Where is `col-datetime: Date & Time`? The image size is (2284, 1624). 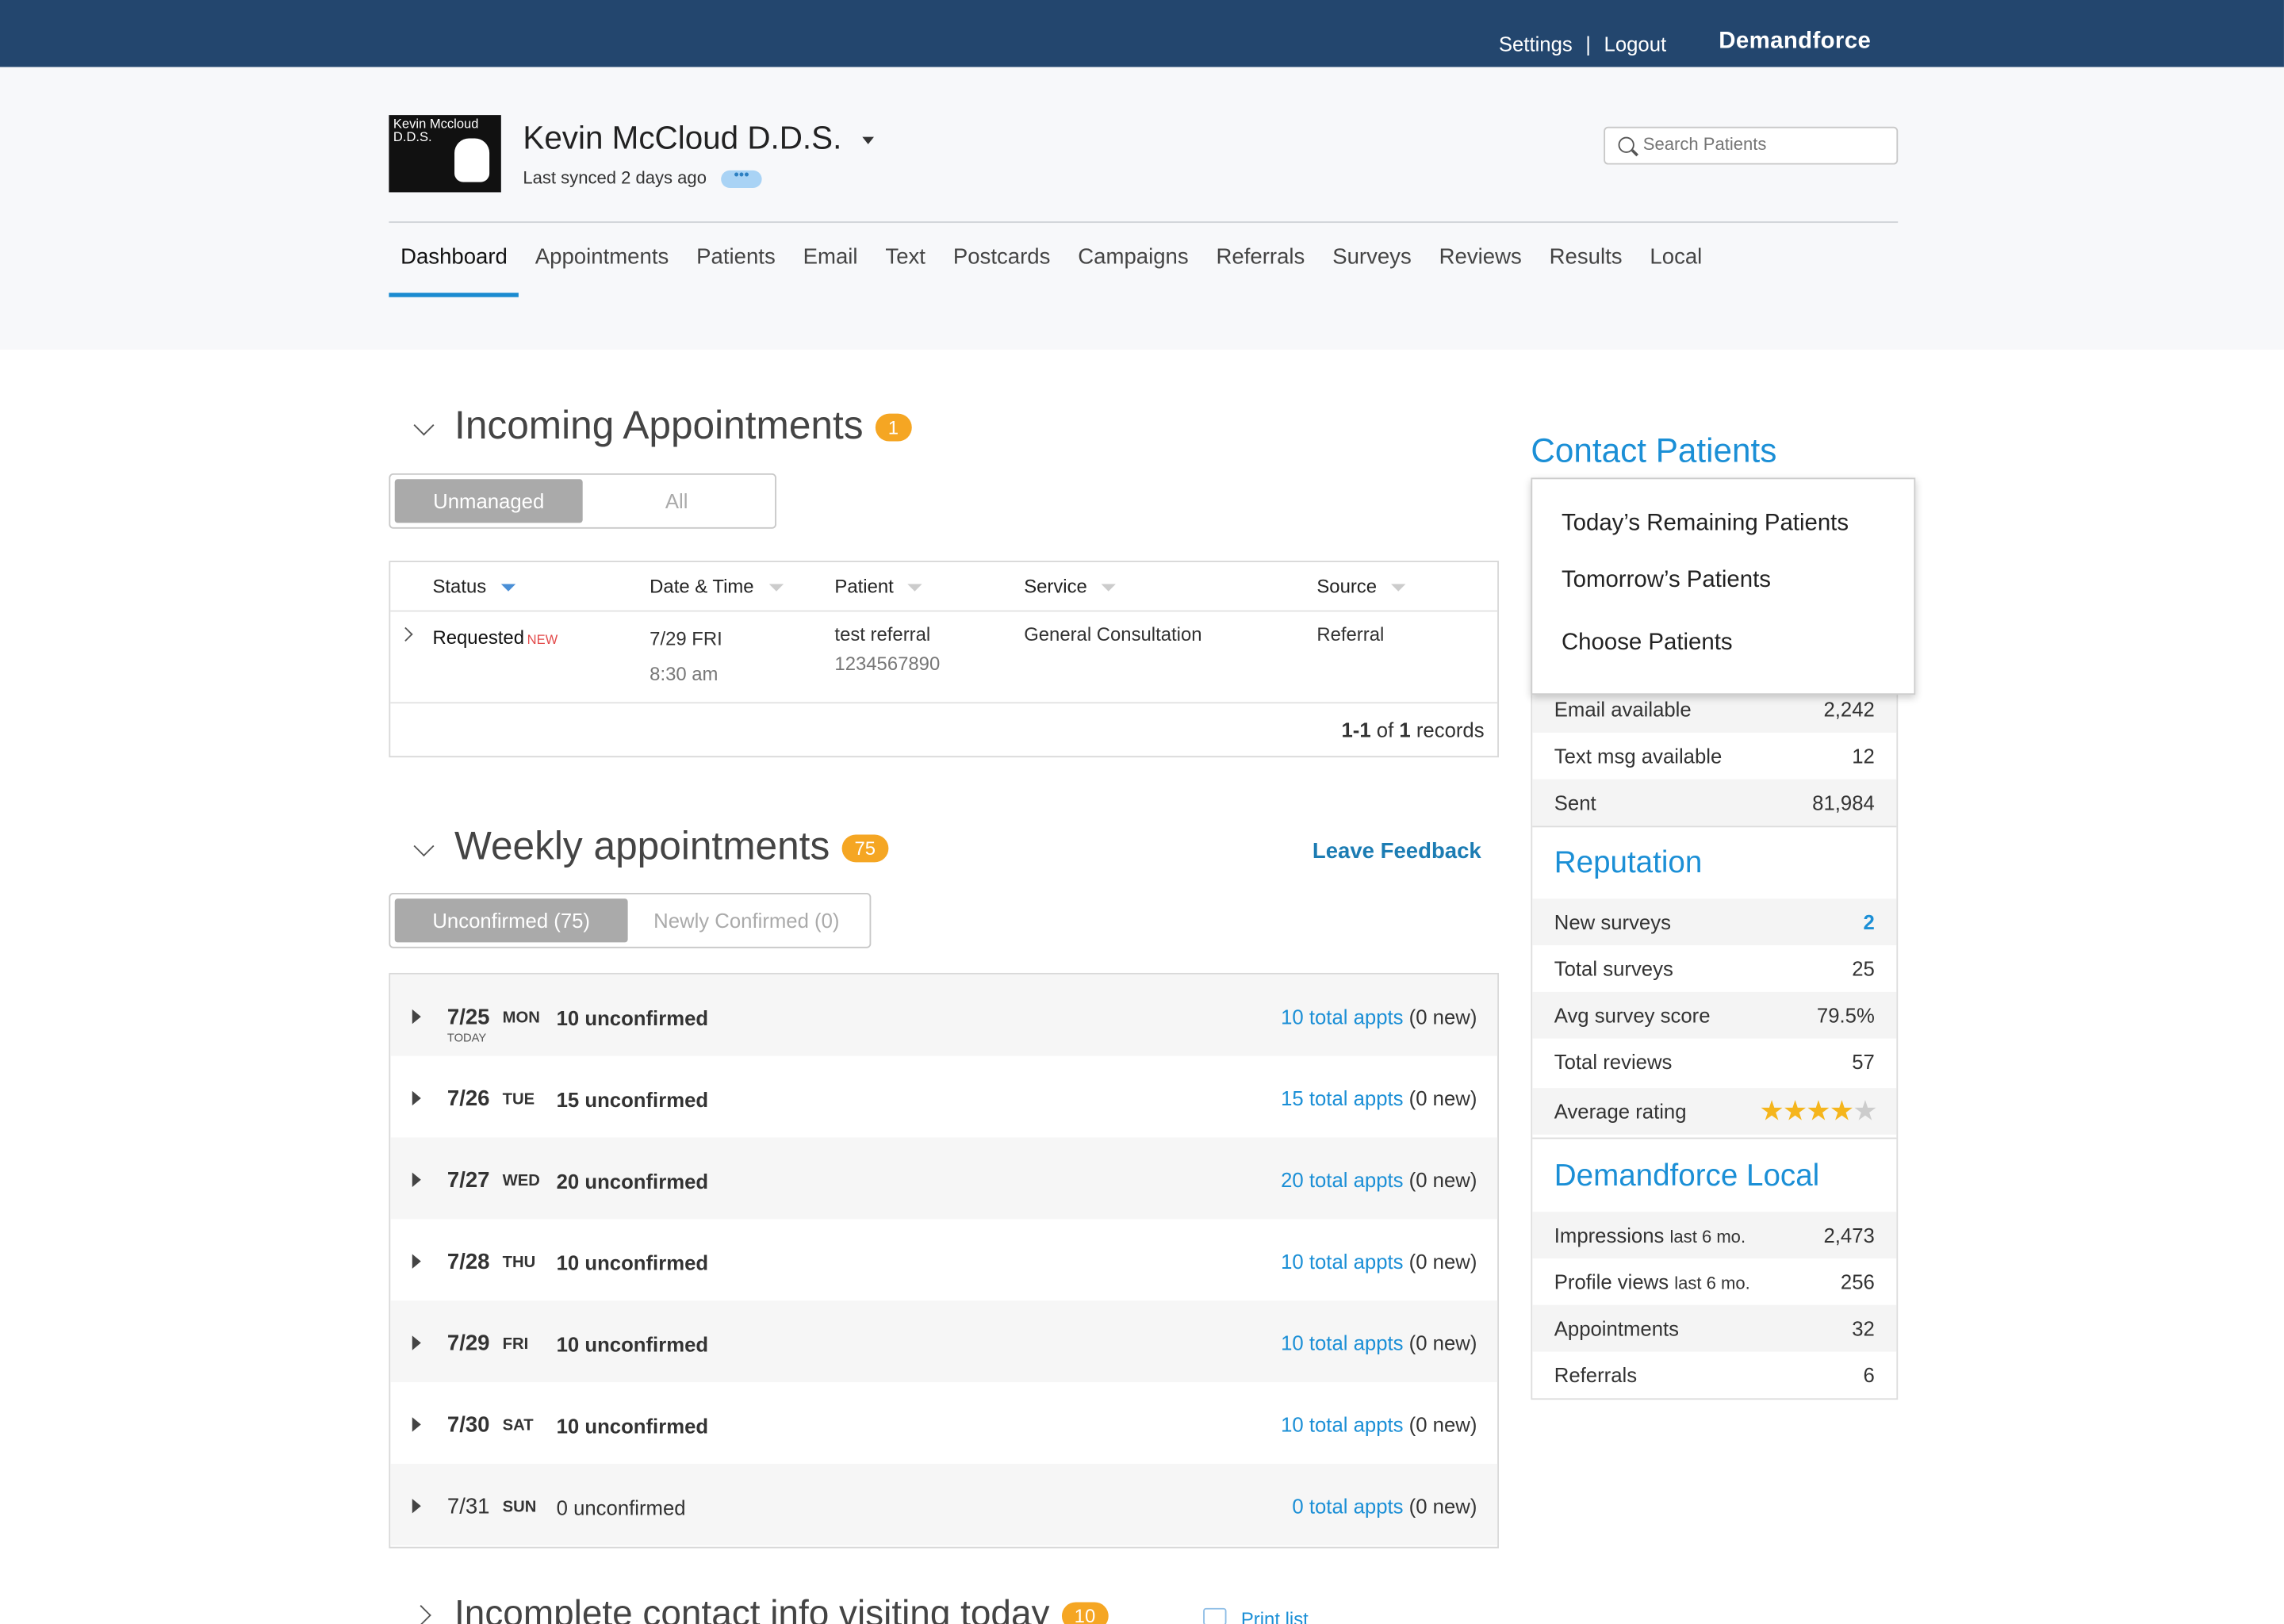
col-datetime: Date & Time is located at coordinates (717, 586).